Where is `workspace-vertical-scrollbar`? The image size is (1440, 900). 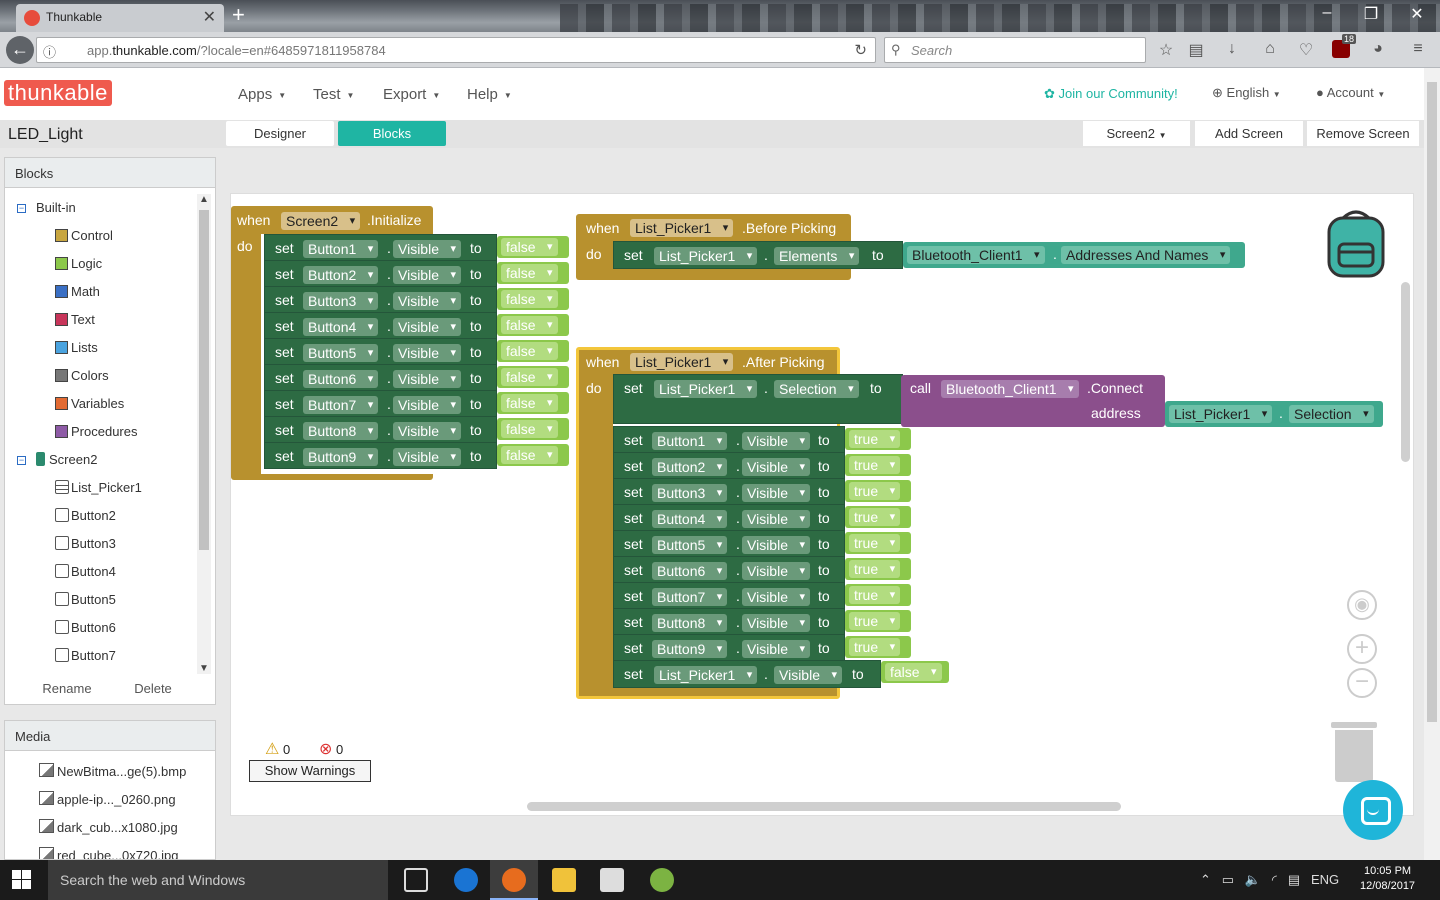
workspace-vertical-scrollbar is located at coordinates (1405, 372).